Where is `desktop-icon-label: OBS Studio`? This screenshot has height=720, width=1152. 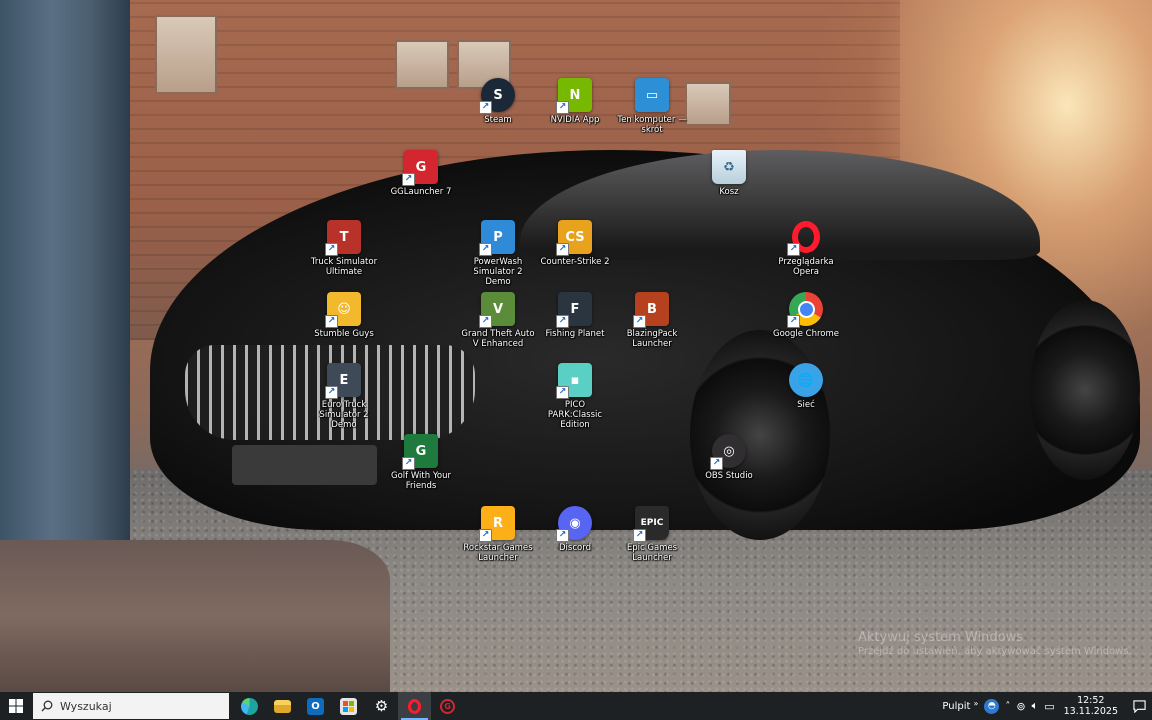 desktop-icon-label: OBS Studio is located at coordinates (729, 476).